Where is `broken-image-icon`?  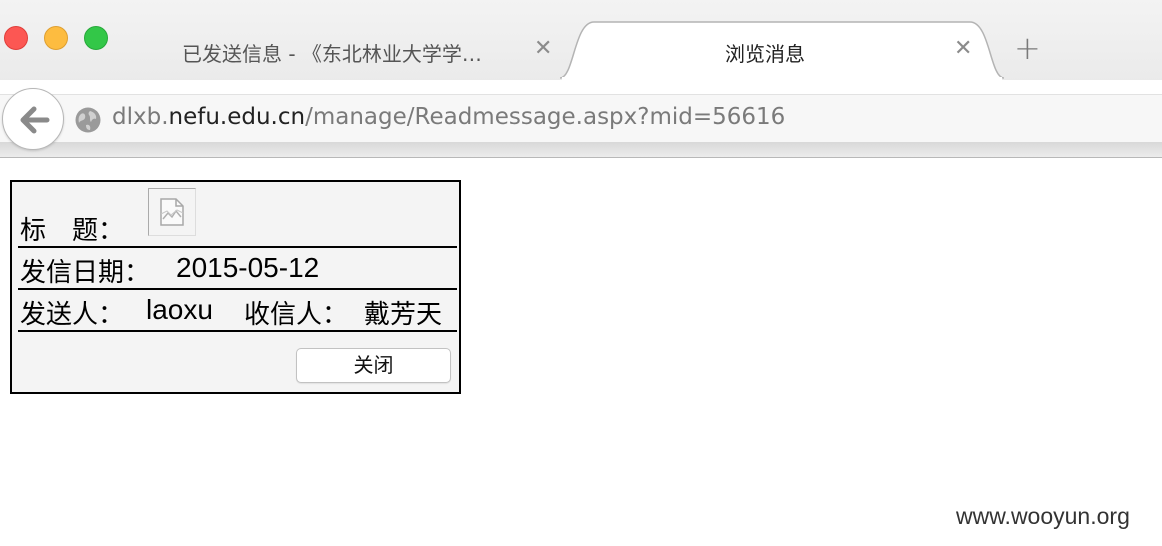 broken-image-icon is located at coordinates (172, 212).